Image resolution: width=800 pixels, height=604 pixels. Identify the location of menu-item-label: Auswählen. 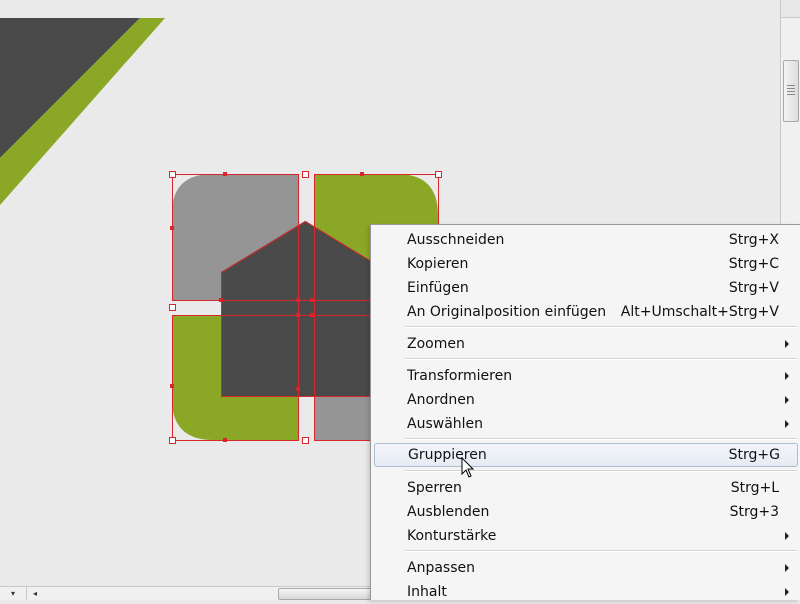
(445, 424).